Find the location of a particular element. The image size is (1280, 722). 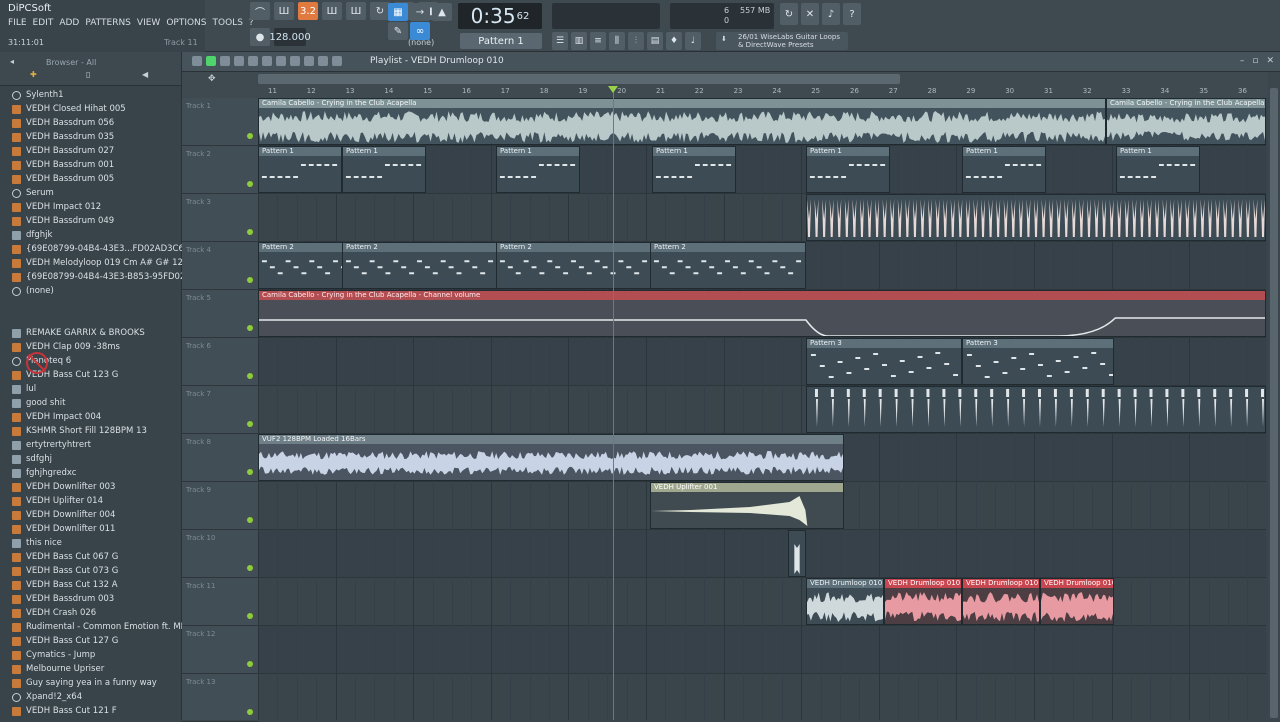

browser-item: VEDH Impact 012 is located at coordinates (91, 207).